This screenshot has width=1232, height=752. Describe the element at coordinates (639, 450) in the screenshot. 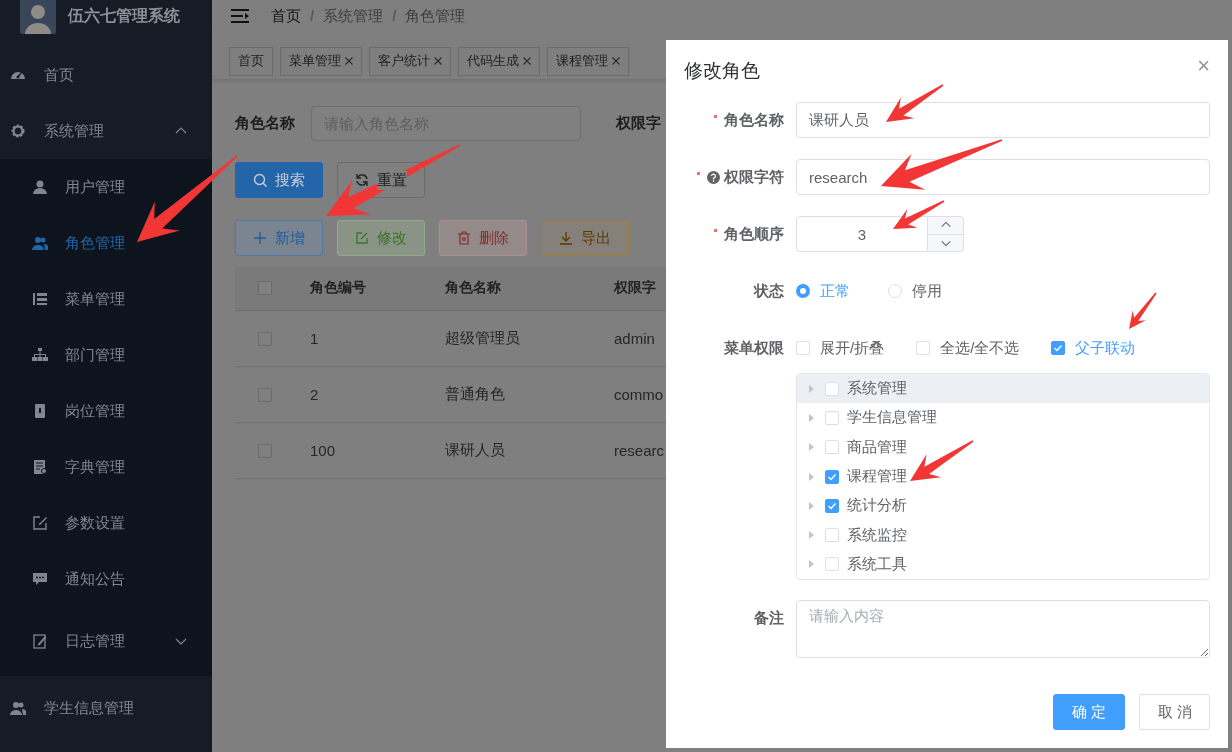

I see `table-cell-text: researc` at that location.